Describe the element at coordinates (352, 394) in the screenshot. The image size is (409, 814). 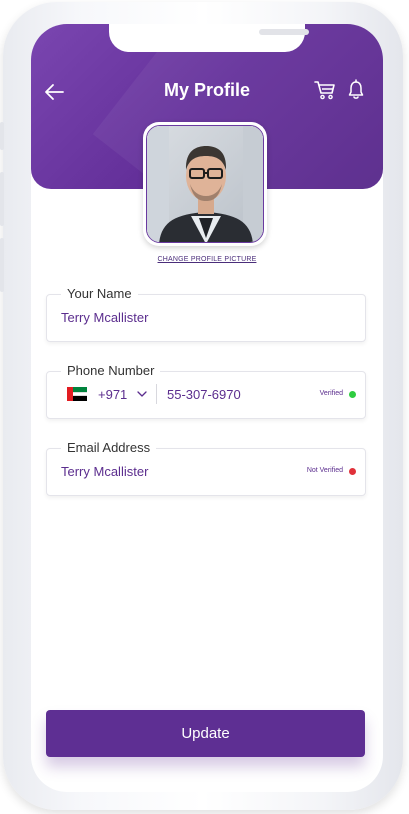
I see `verified-dot-icon` at that location.